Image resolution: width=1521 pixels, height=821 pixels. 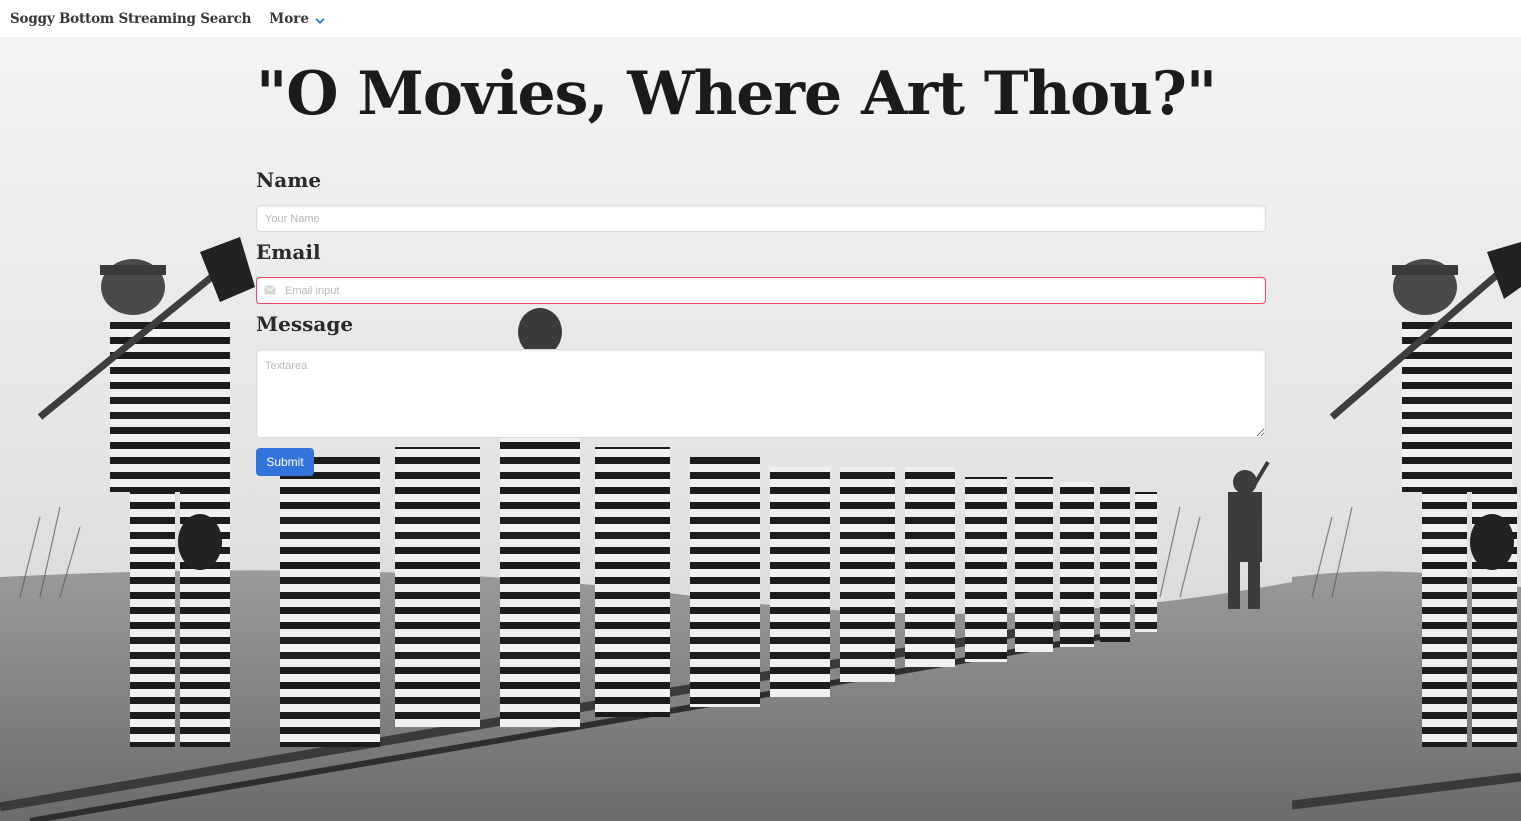 I want to click on chevron-down-icon, so click(x=320, y=21).